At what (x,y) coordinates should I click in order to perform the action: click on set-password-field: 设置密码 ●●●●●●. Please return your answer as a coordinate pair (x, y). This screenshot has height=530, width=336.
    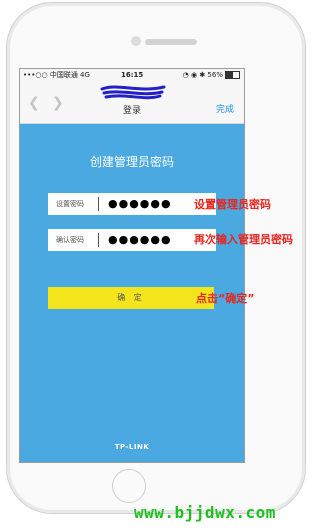
    Looking at the image, I should click on (132, 204).